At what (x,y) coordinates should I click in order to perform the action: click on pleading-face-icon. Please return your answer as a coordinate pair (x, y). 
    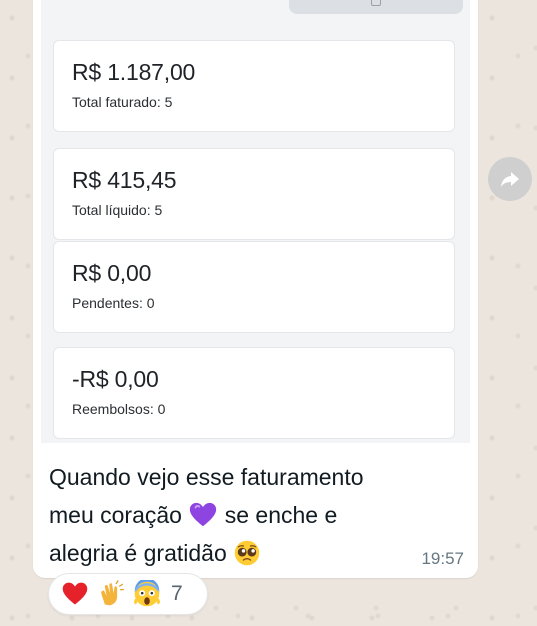
    Looking at the image, I should click on (247, 553).